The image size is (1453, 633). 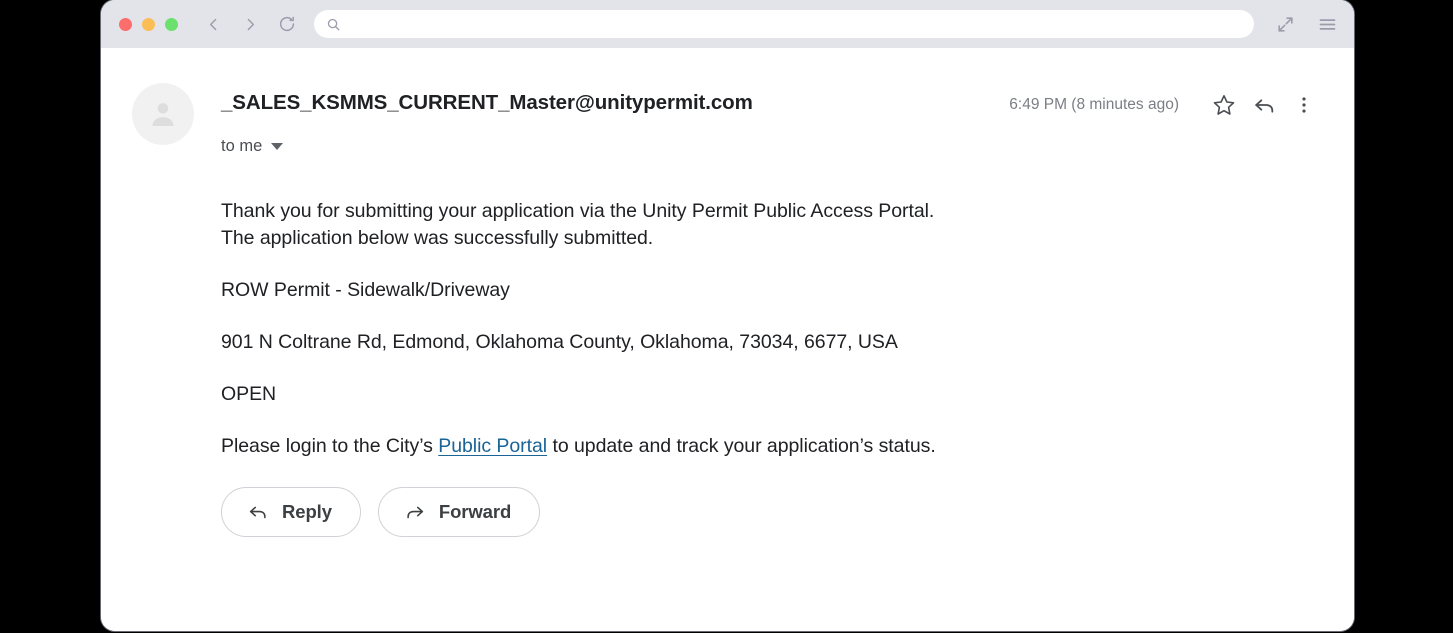 I want to click on forward-button-label: Forward, so click(x=475, y=511).